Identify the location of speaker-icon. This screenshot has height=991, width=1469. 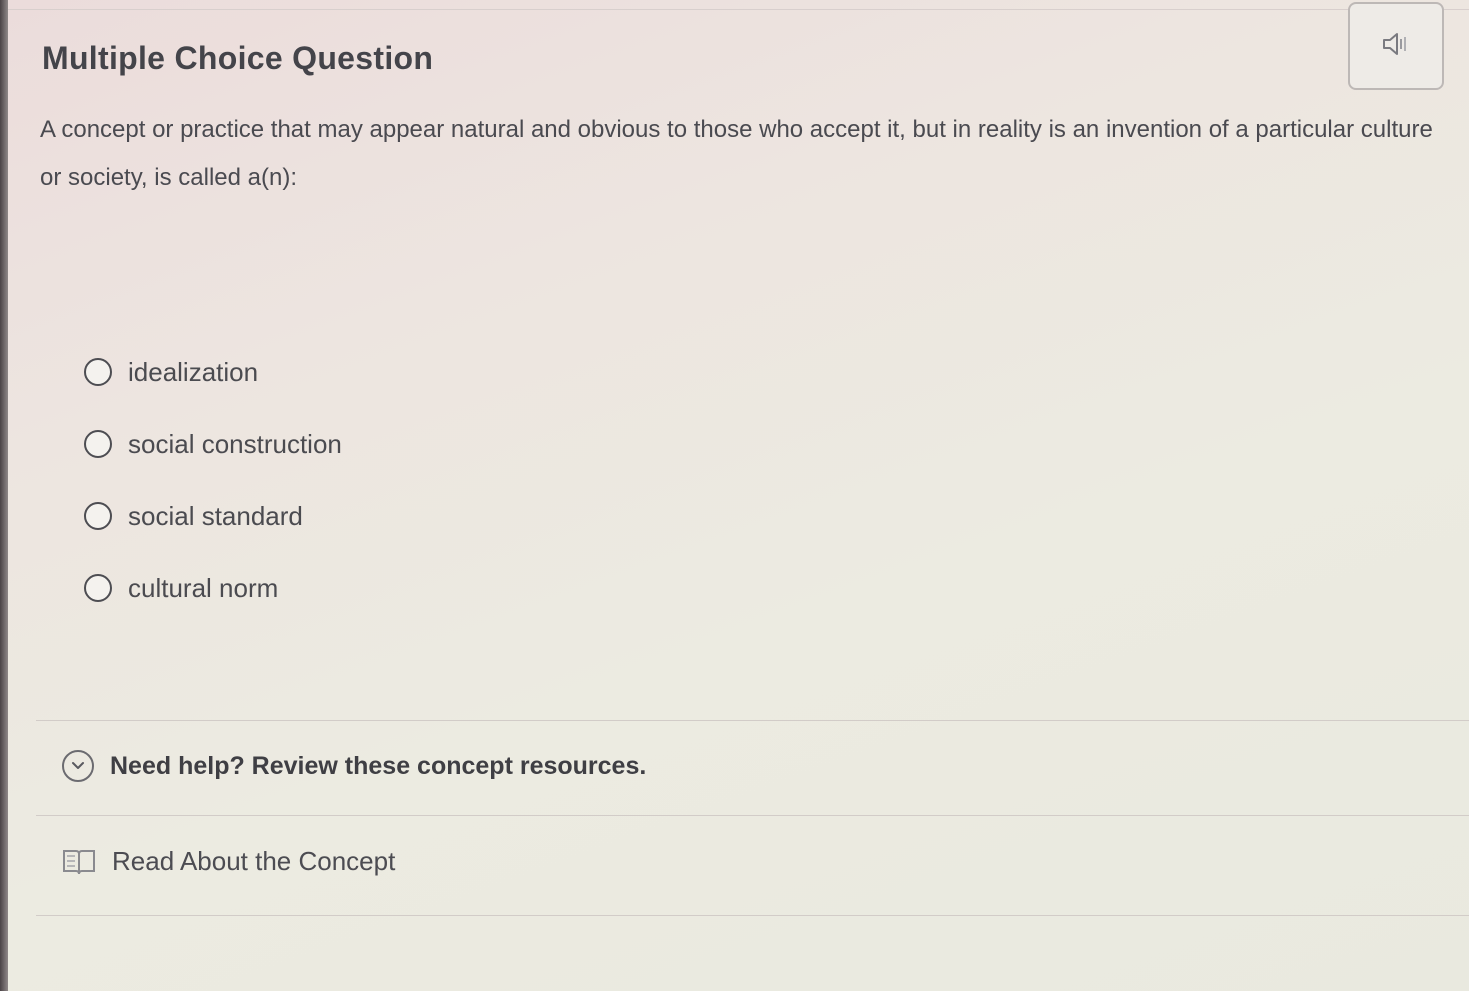
(1396, 46).